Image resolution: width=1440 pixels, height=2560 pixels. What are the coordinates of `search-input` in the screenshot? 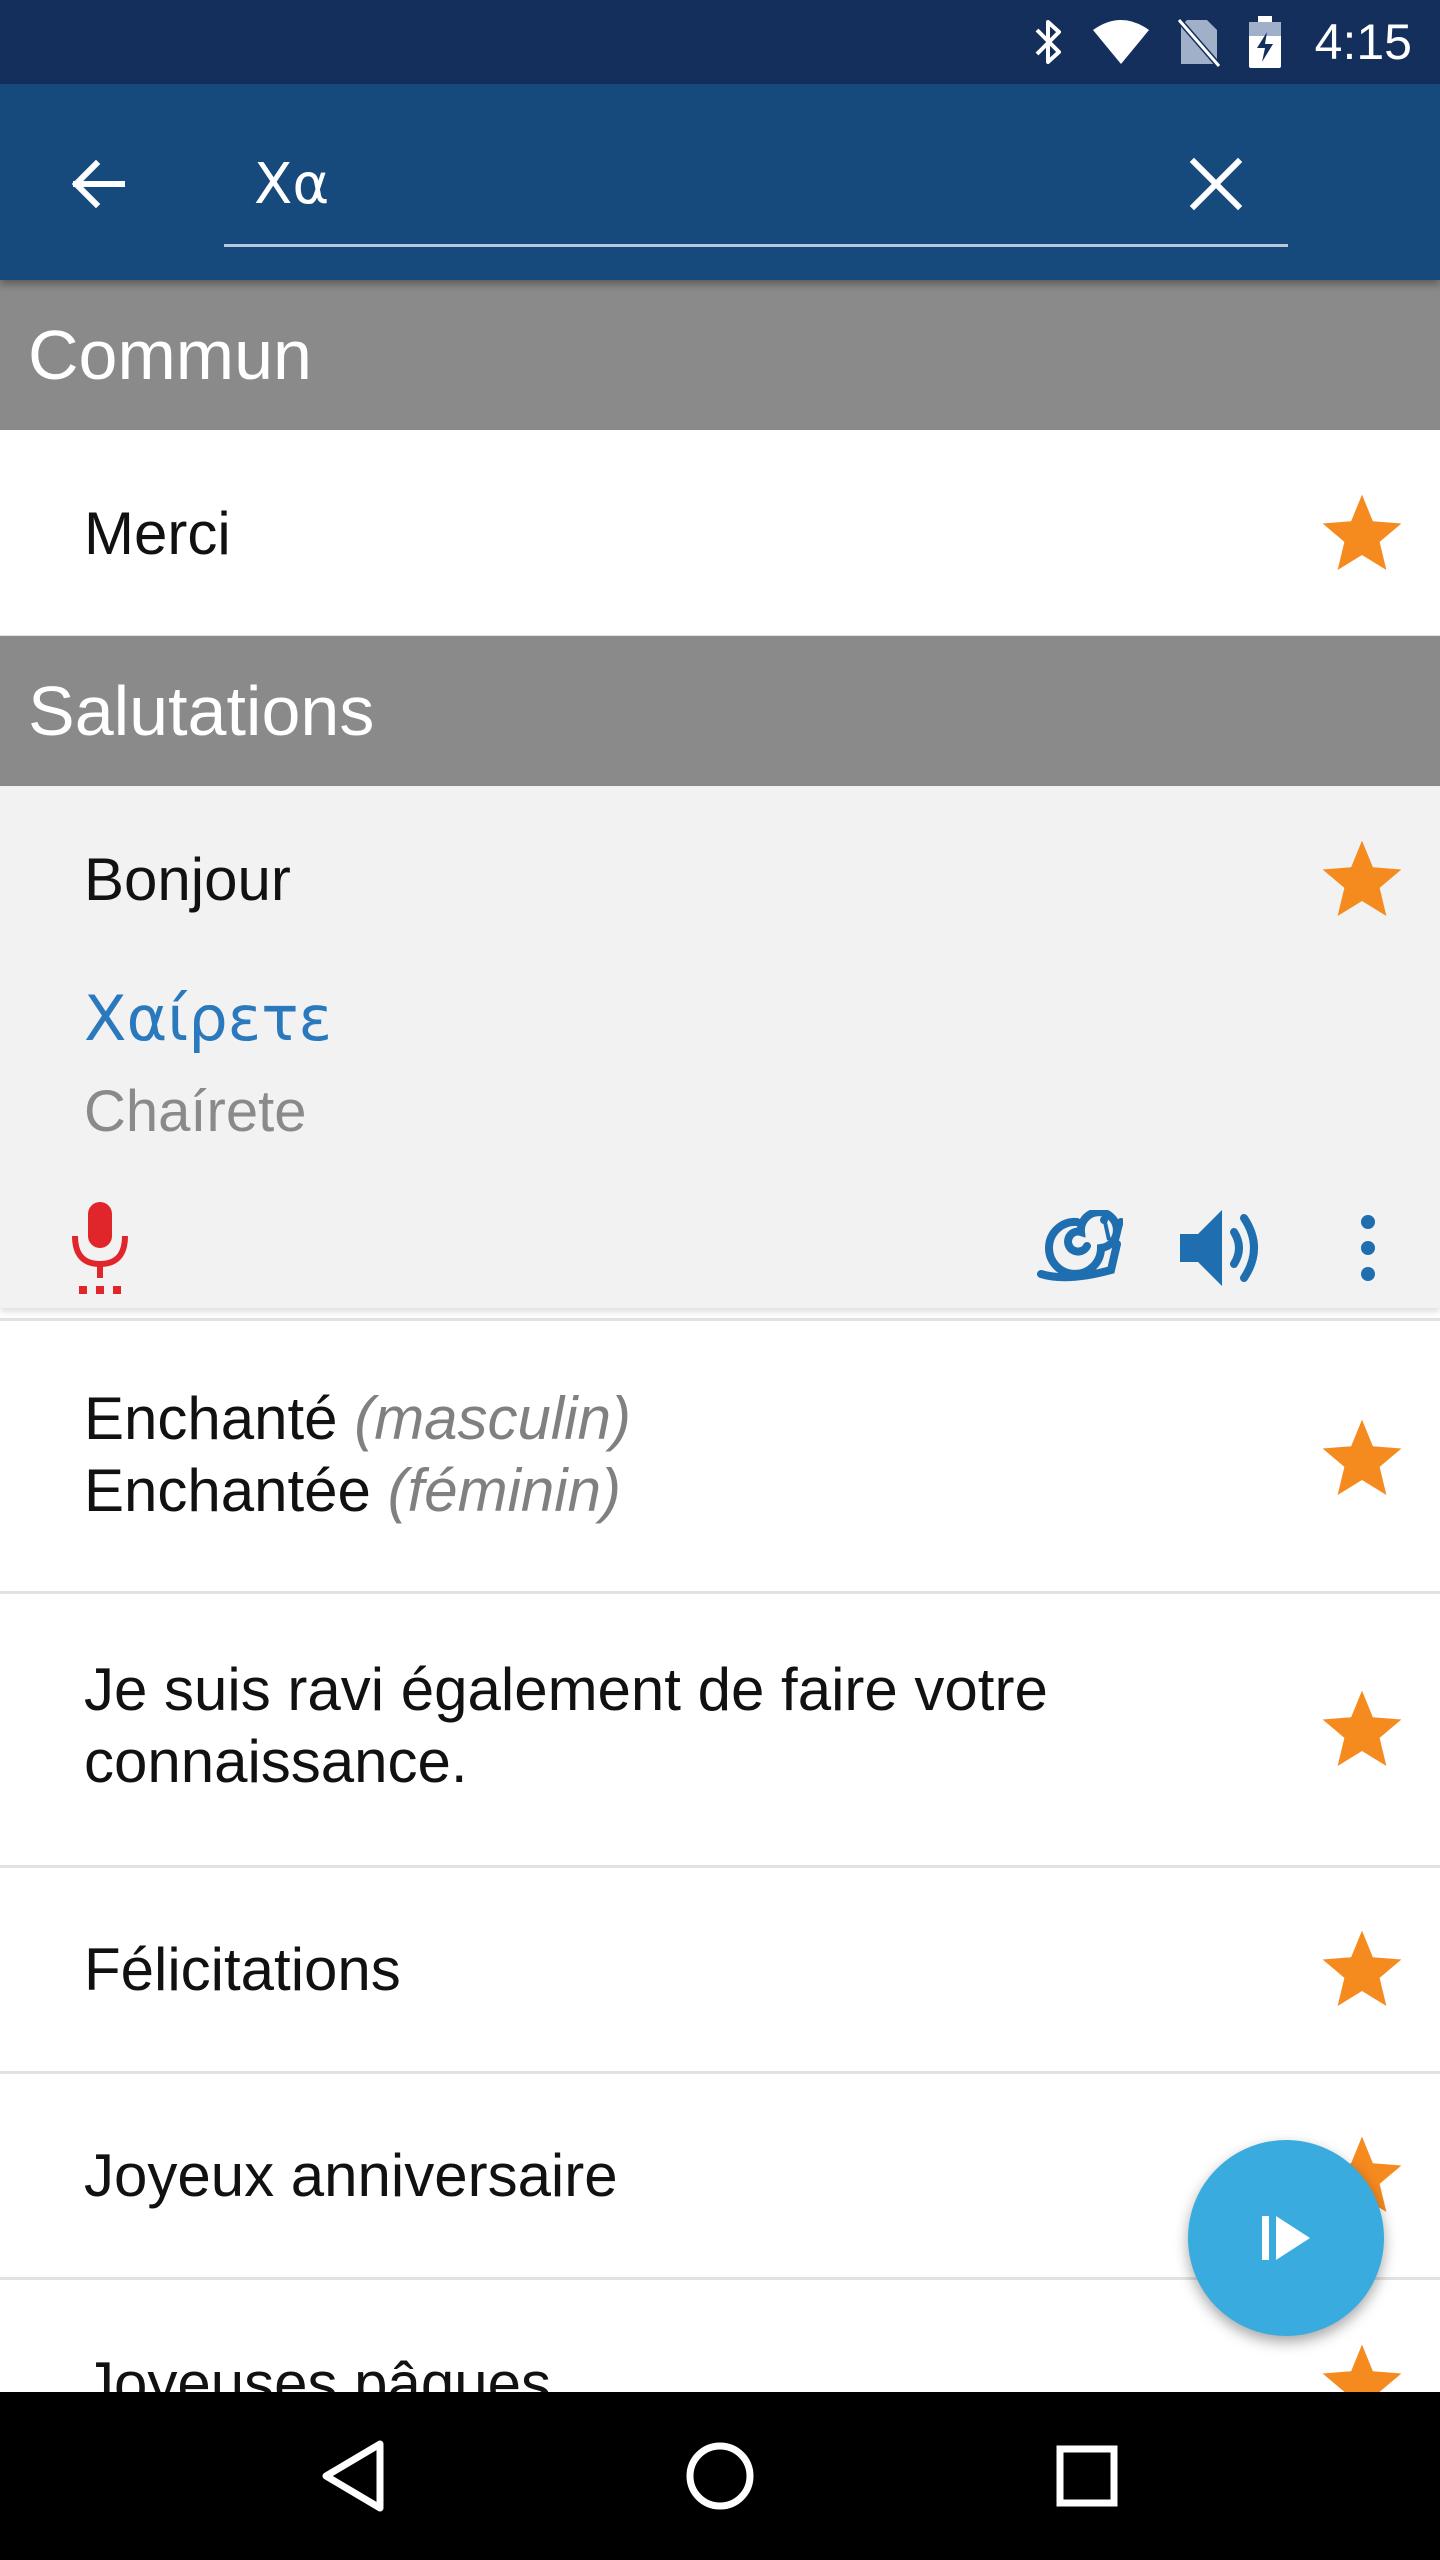 It's located at (704, 184).